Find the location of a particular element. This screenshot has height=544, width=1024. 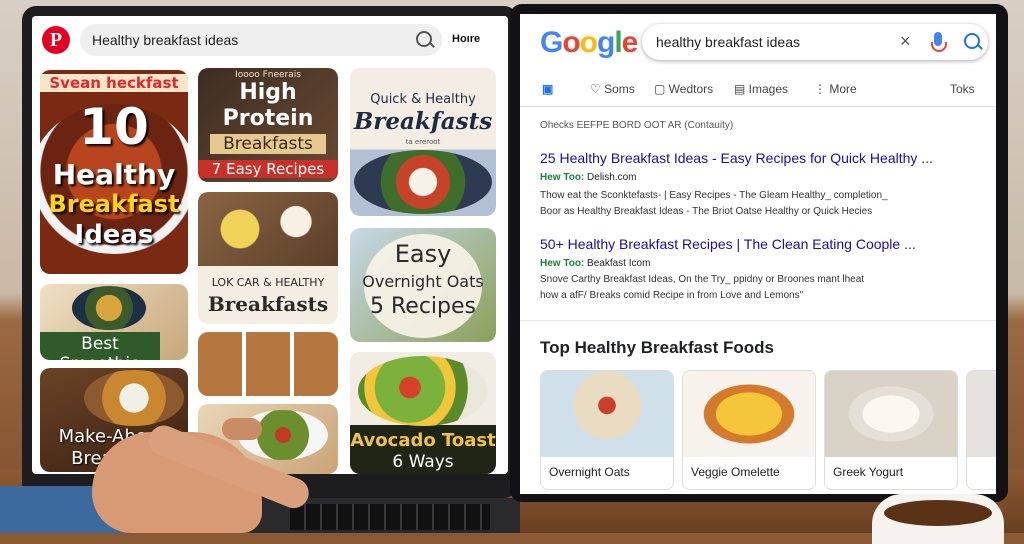

google-logo-letter: l is located at coordinates (618, 42).